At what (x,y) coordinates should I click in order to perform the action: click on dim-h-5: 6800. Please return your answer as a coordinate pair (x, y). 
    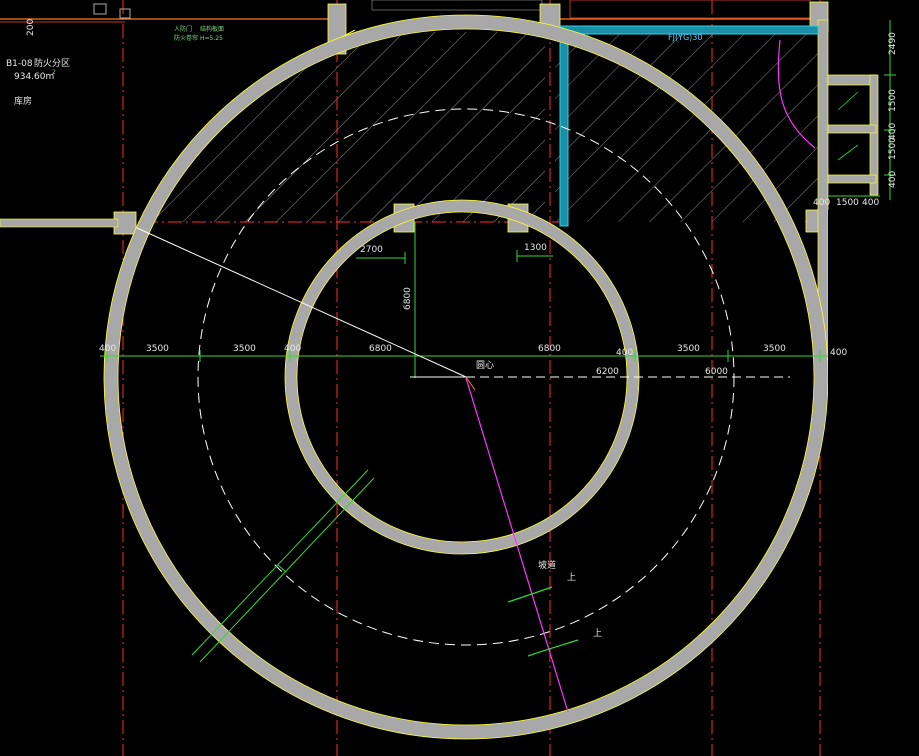
    Looking at the image, I should click on (549, 349).